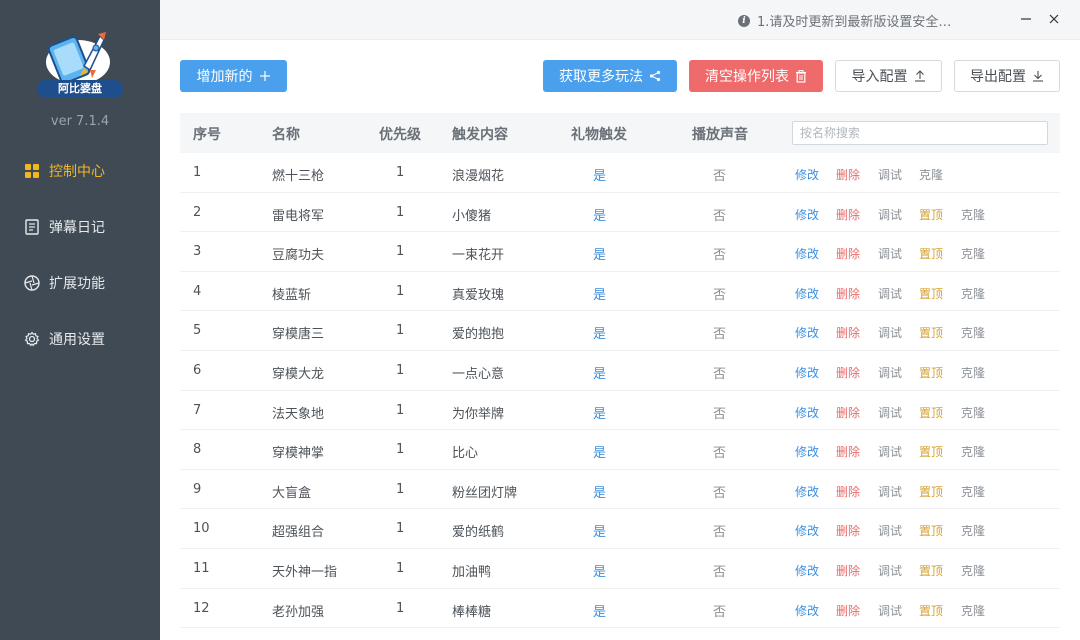  Describe the element at coordinates (620, 411) in the screenshot. I see `table-row: 7 法天象地 1 为你举牌 是 否 修改 删除 调试 置顶 克隆` at that location.